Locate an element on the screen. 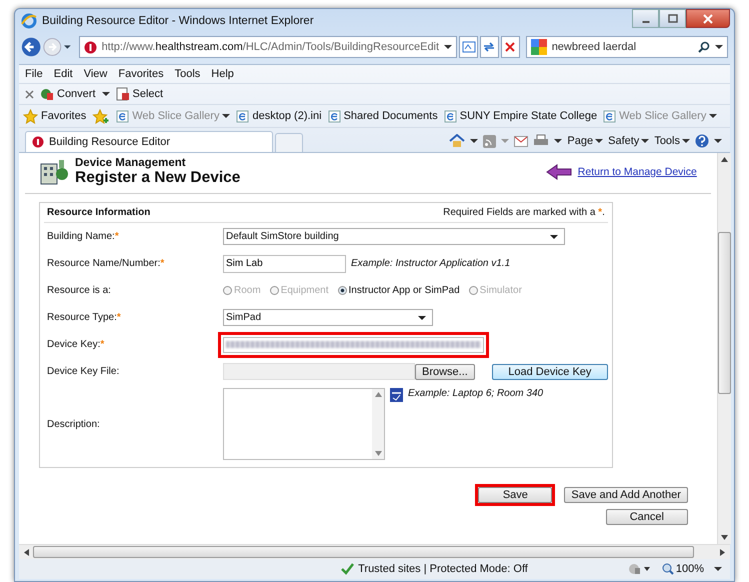 This screenshot has height=582, width=749. field-label: Description: is located at coordinates (73, 424).